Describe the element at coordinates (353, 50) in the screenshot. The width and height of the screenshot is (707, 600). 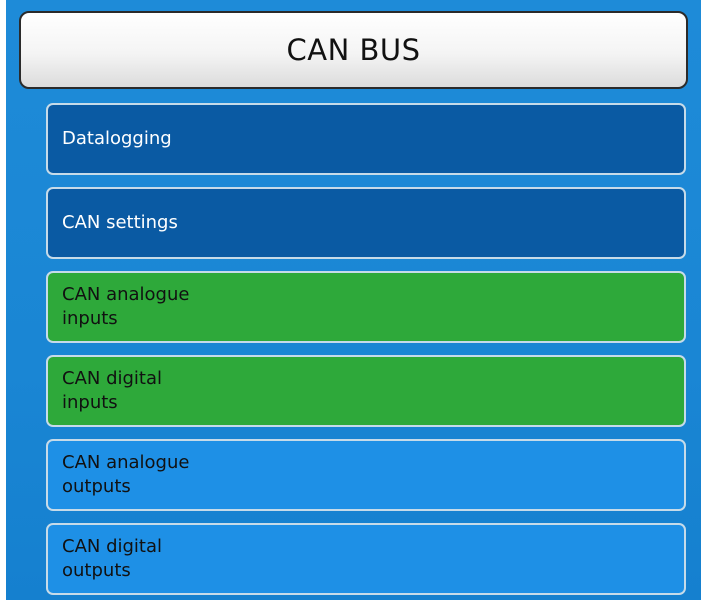
I see `page-title: CAN BUS` at that location.